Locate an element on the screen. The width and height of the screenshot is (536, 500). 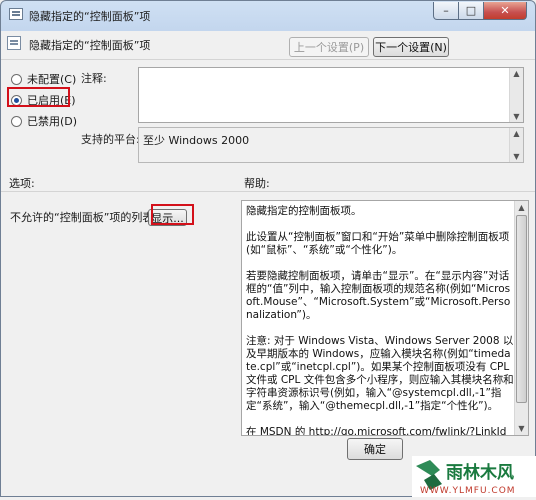
radio-label: 未配置(C) is located at coordinates (52, 79).